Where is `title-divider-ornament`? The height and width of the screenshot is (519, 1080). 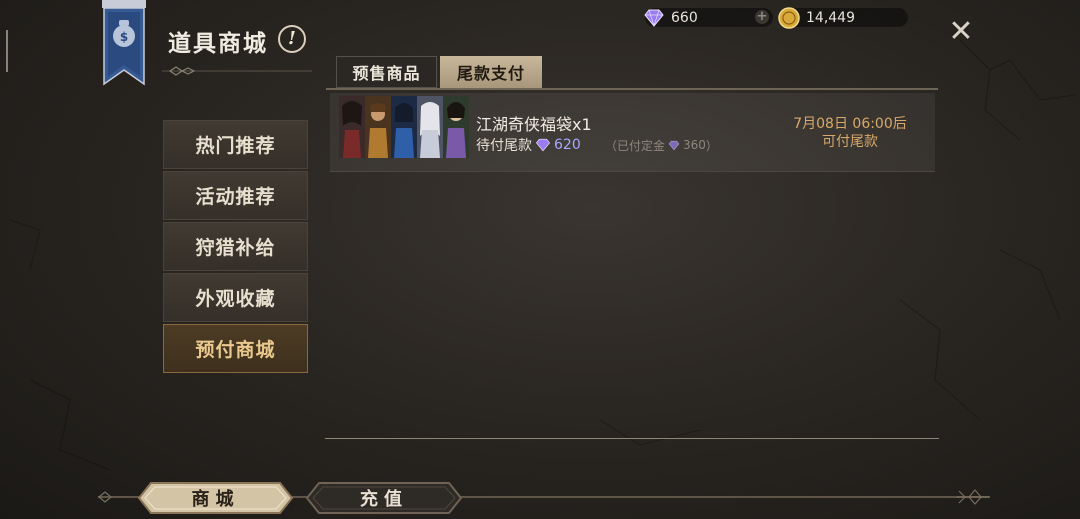
title-divider-ornament is located at coordinates (237, 71).